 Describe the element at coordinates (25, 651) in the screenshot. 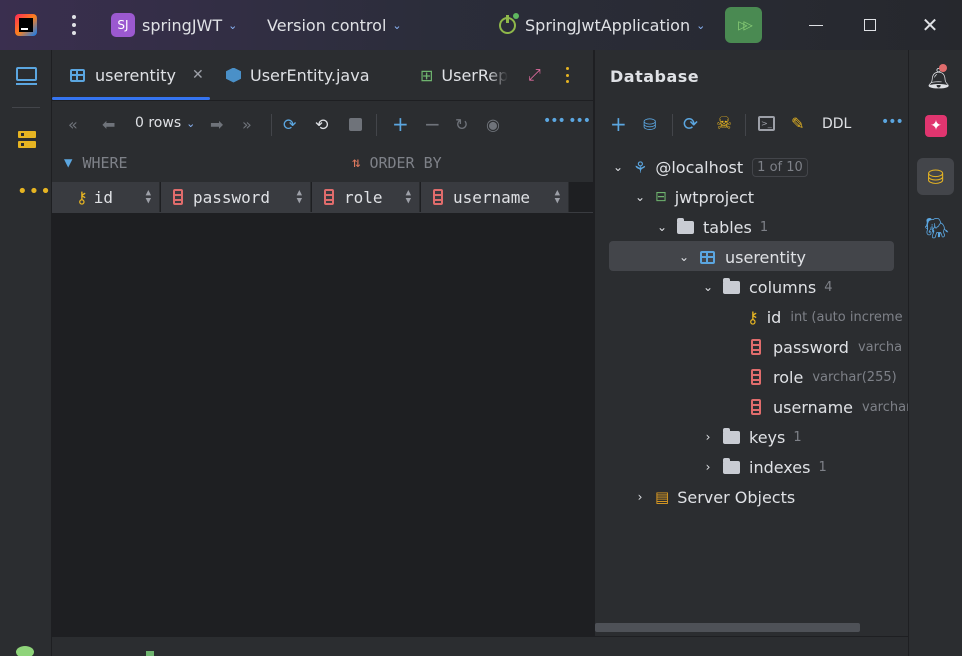

I see `database-status-icon` at that location.